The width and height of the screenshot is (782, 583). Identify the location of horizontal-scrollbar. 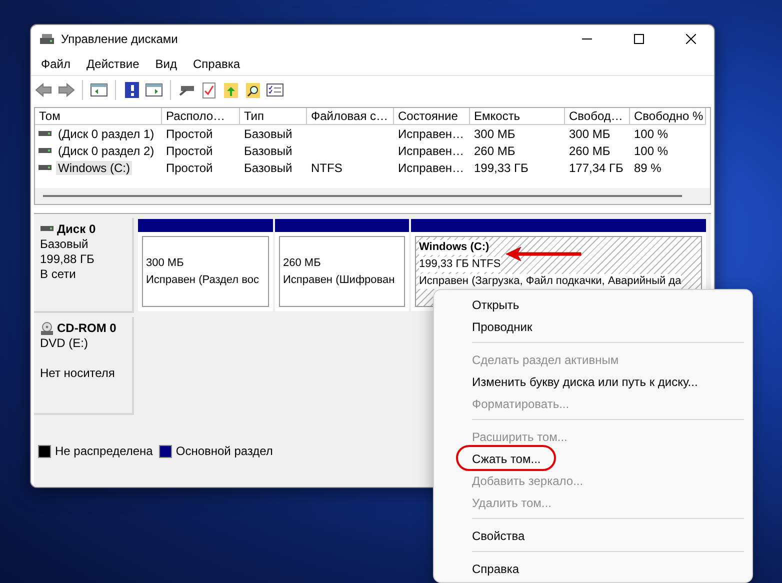
(372, 196).